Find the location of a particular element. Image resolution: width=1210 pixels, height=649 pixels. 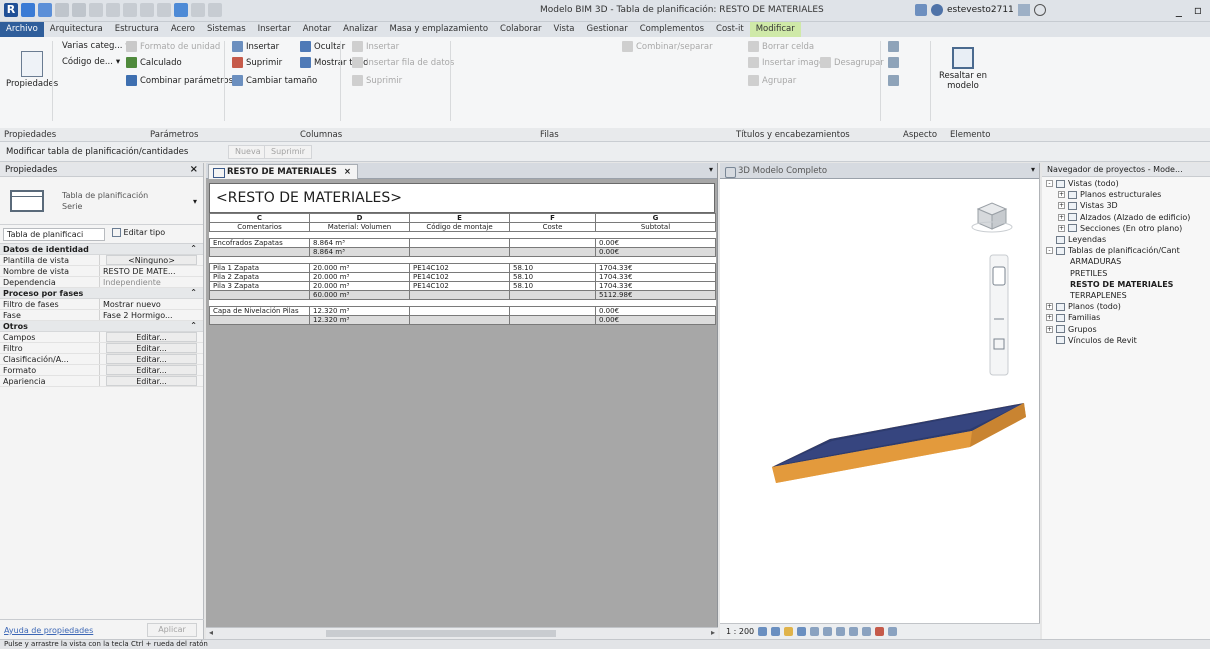

schedule-title: <RESTO DE MATERIALES> is located at coordinates (462, 198).